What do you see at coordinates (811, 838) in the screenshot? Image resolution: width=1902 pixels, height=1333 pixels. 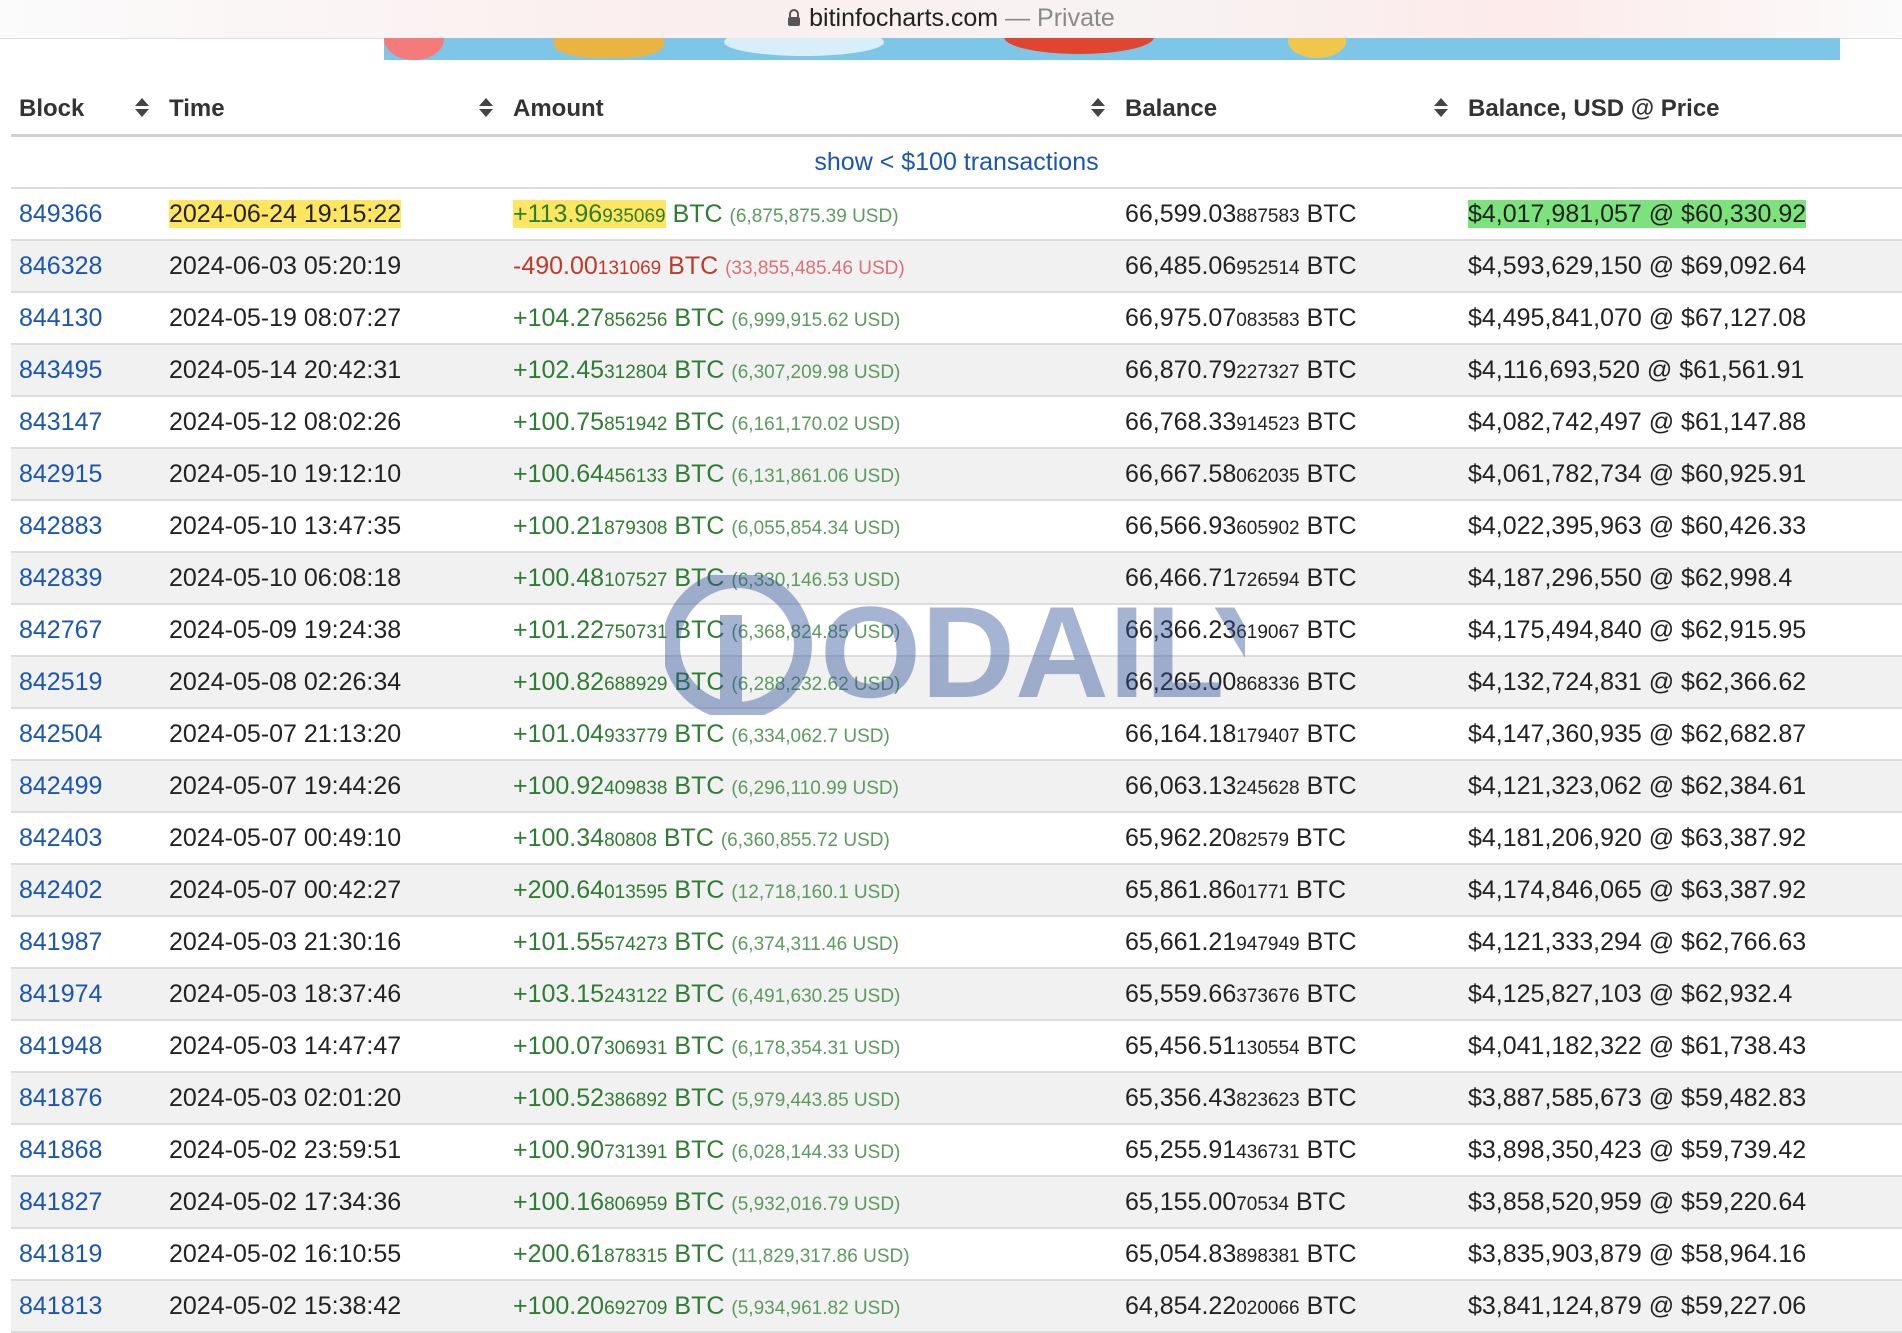 I see `cell-amount: +100.3480808 BTC (6,360,855.72 USD)` at bounding box center [811, 838].